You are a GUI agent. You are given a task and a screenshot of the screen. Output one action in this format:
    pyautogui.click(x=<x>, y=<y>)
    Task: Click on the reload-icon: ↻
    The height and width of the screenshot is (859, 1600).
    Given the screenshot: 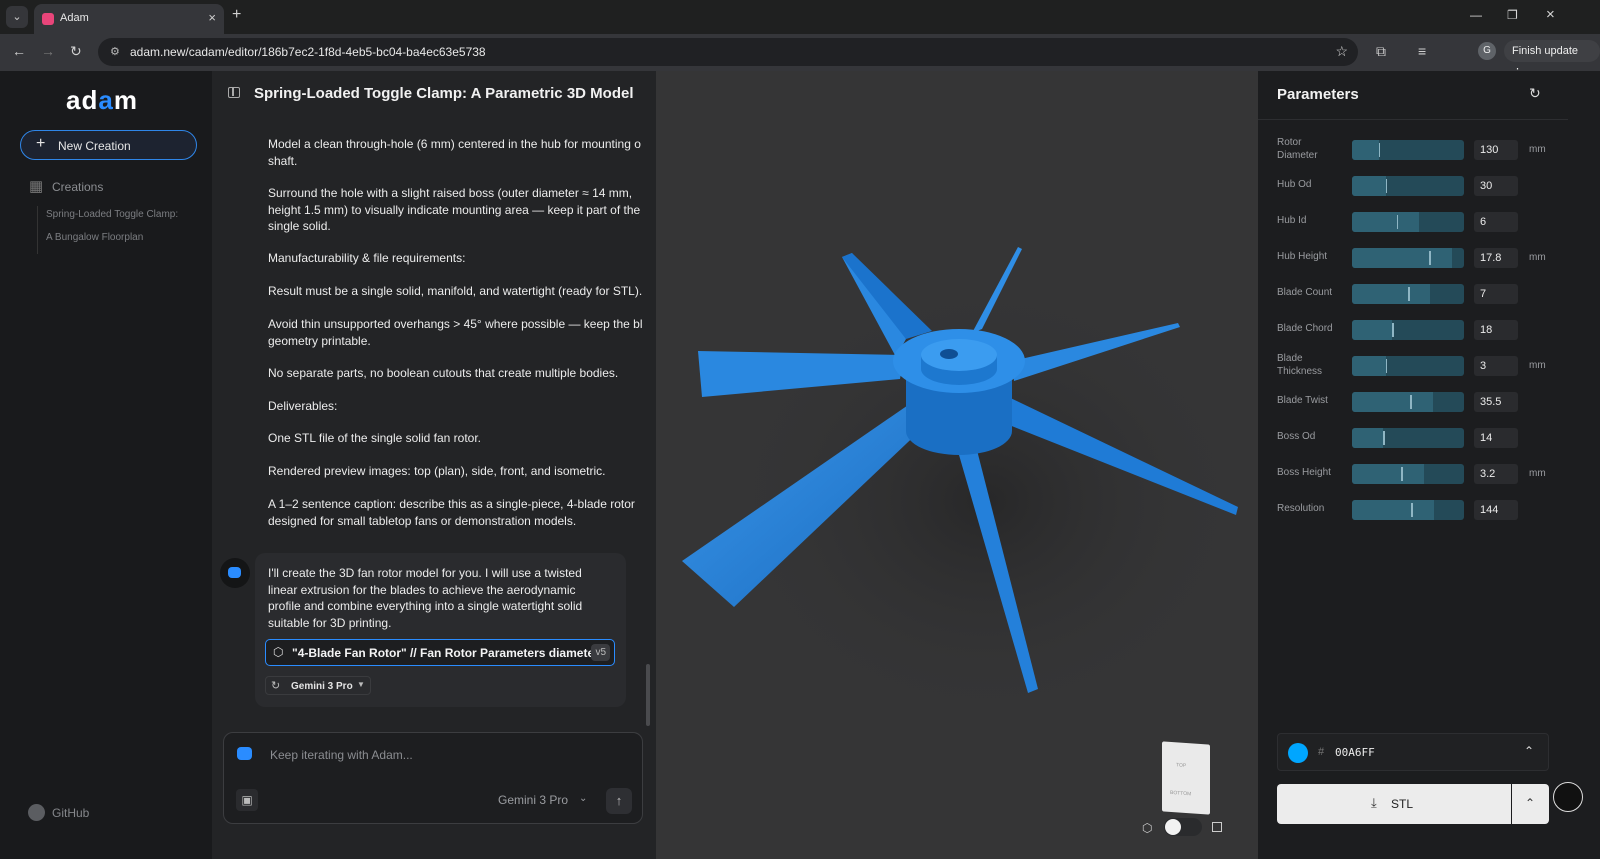 What is the action you would take?
    pyautogui.click(x=76, y=51)
    